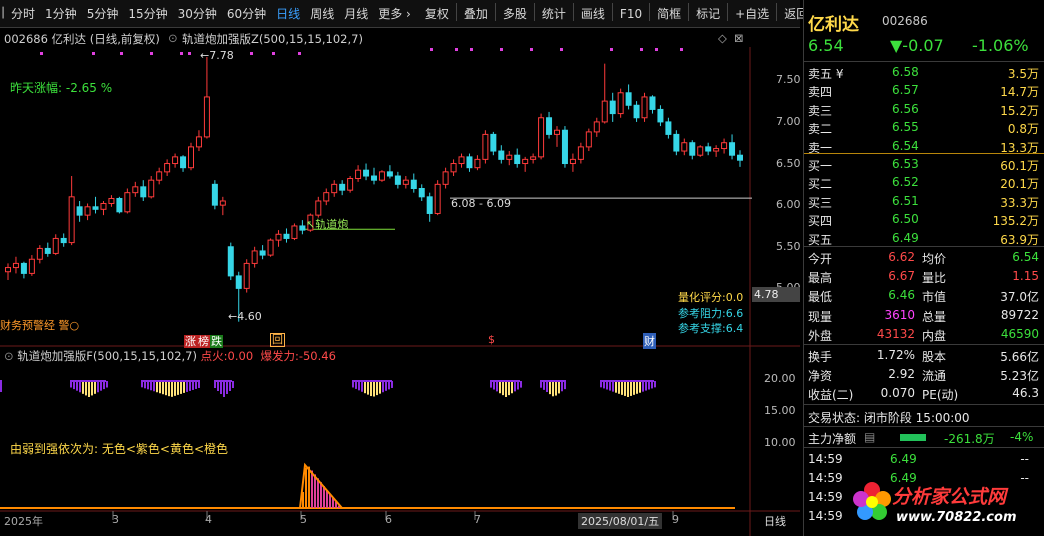  What do you see at coordinates (107, 356) in the screenshot?
I see `sub-indicator-title: 轨道炮加强版F(500,15,15,102,7)` at bounding box center [107, 356].